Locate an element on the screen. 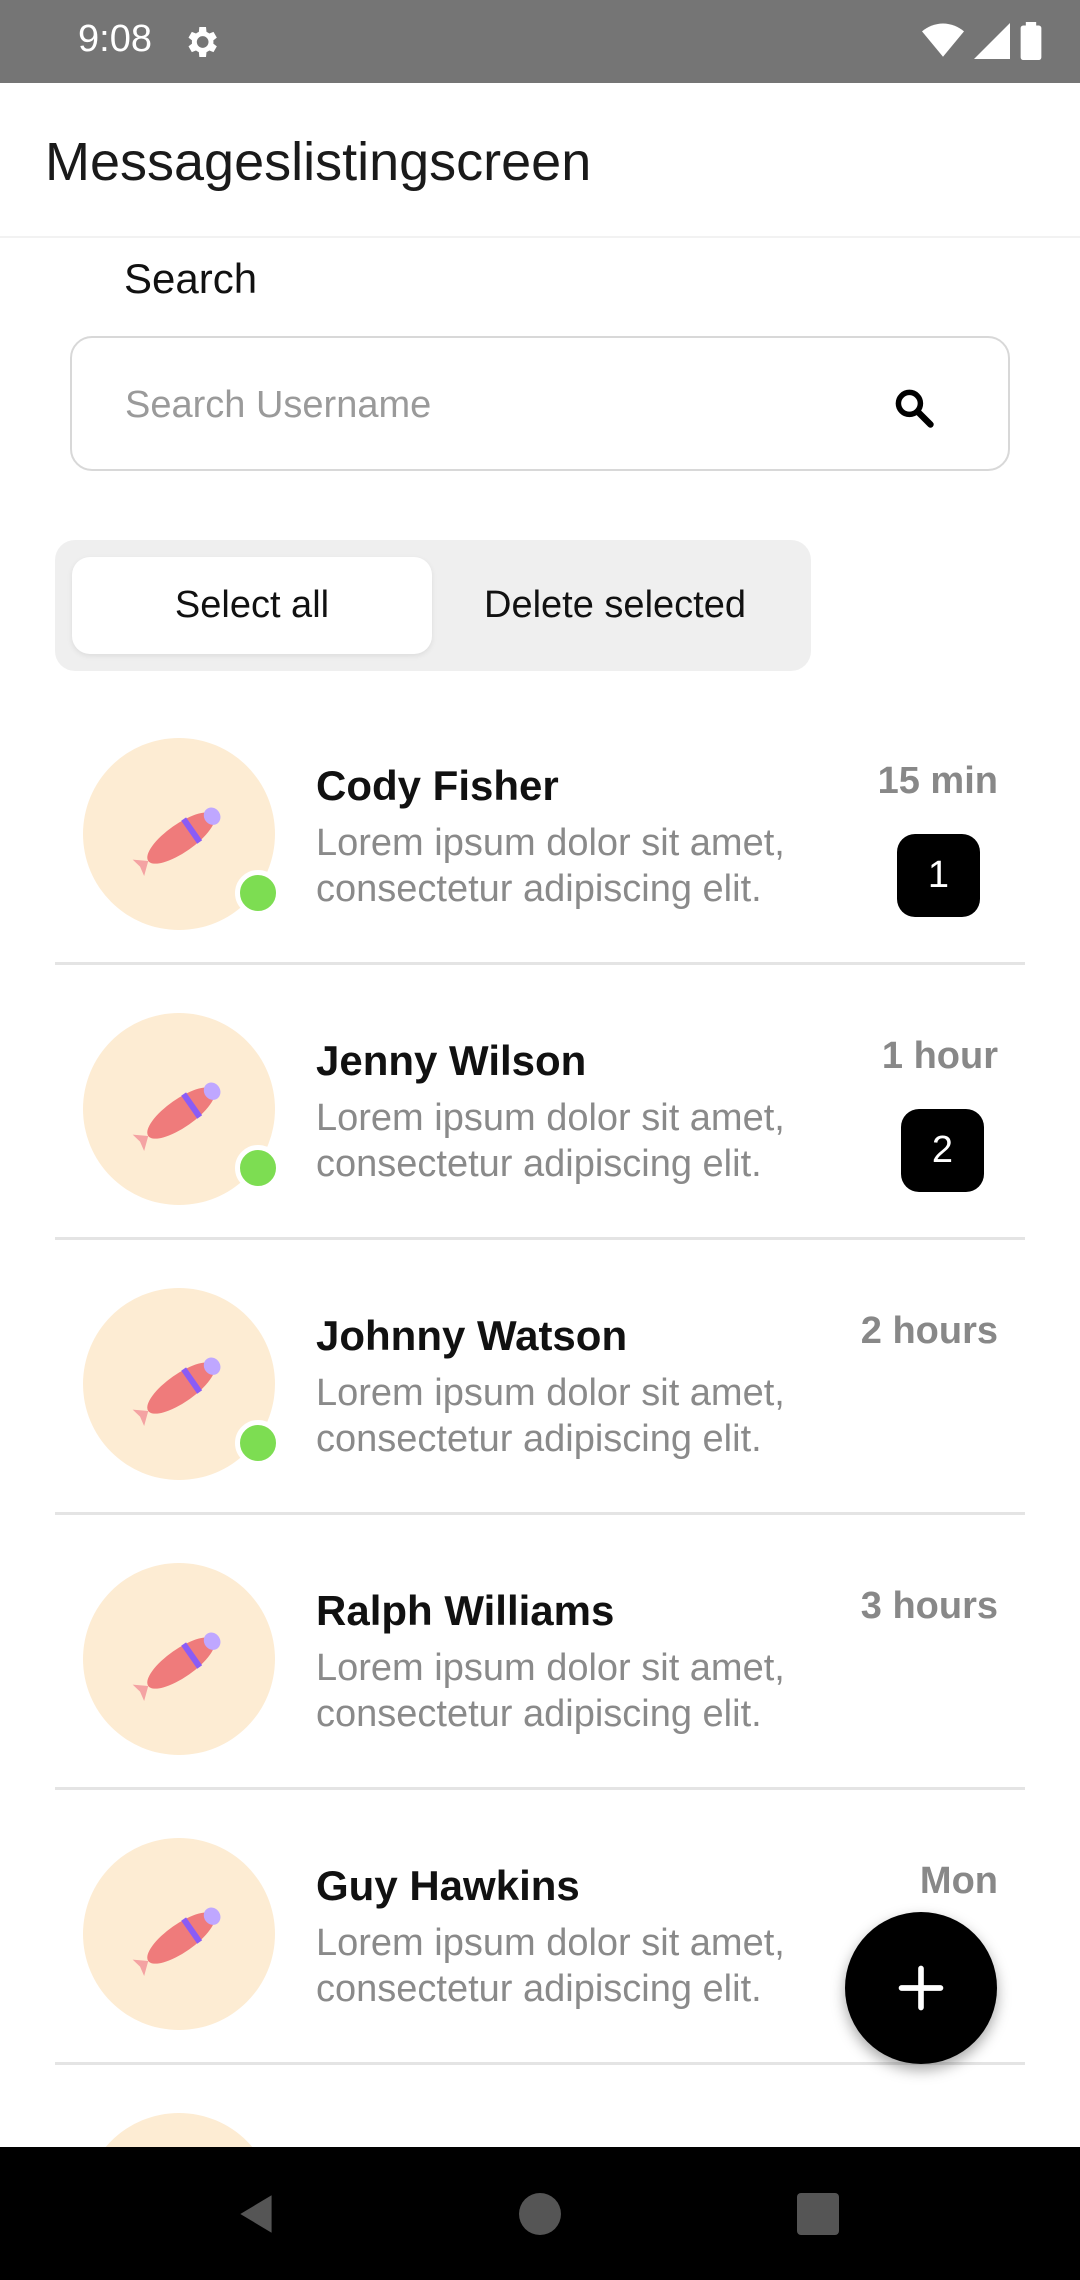 The height and width of the screenshot is (2280, 1080). contact-name: Jenny Wilson is located at coordinates (451, 1060).